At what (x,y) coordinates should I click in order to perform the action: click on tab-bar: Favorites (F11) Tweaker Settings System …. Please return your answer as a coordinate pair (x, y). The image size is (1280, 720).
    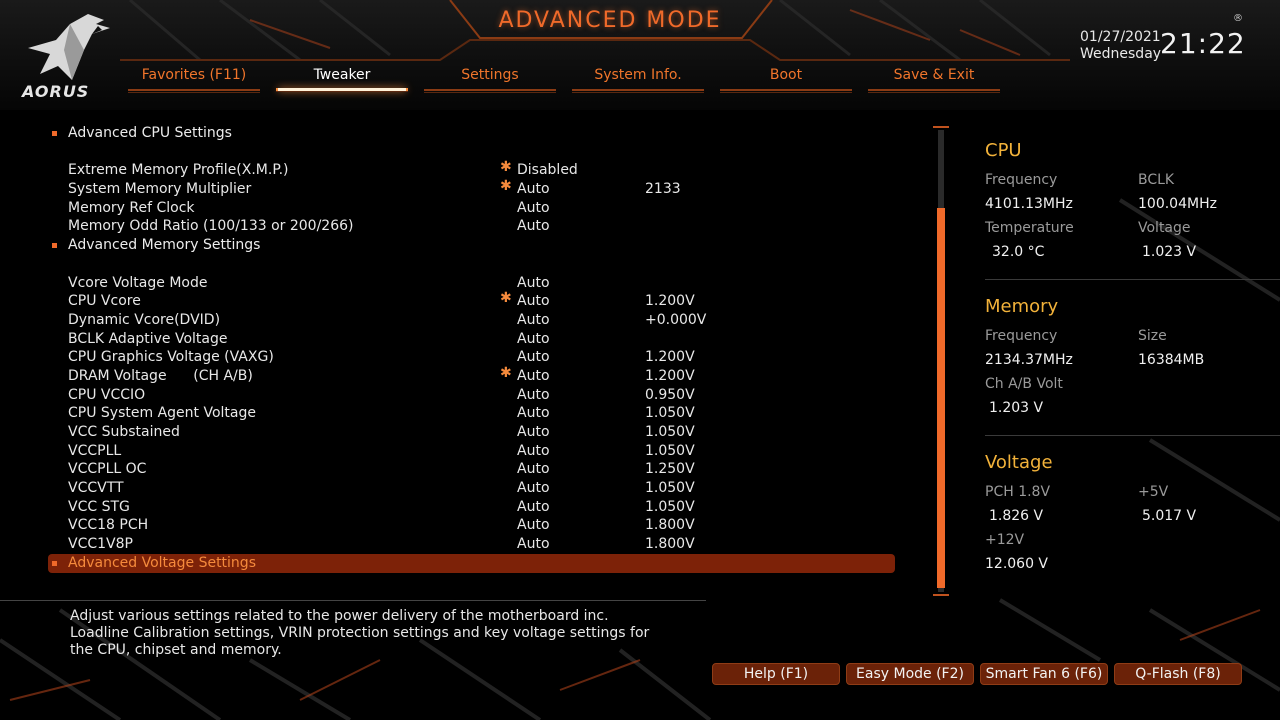
    Looking at the image, I should click on (564, 79).